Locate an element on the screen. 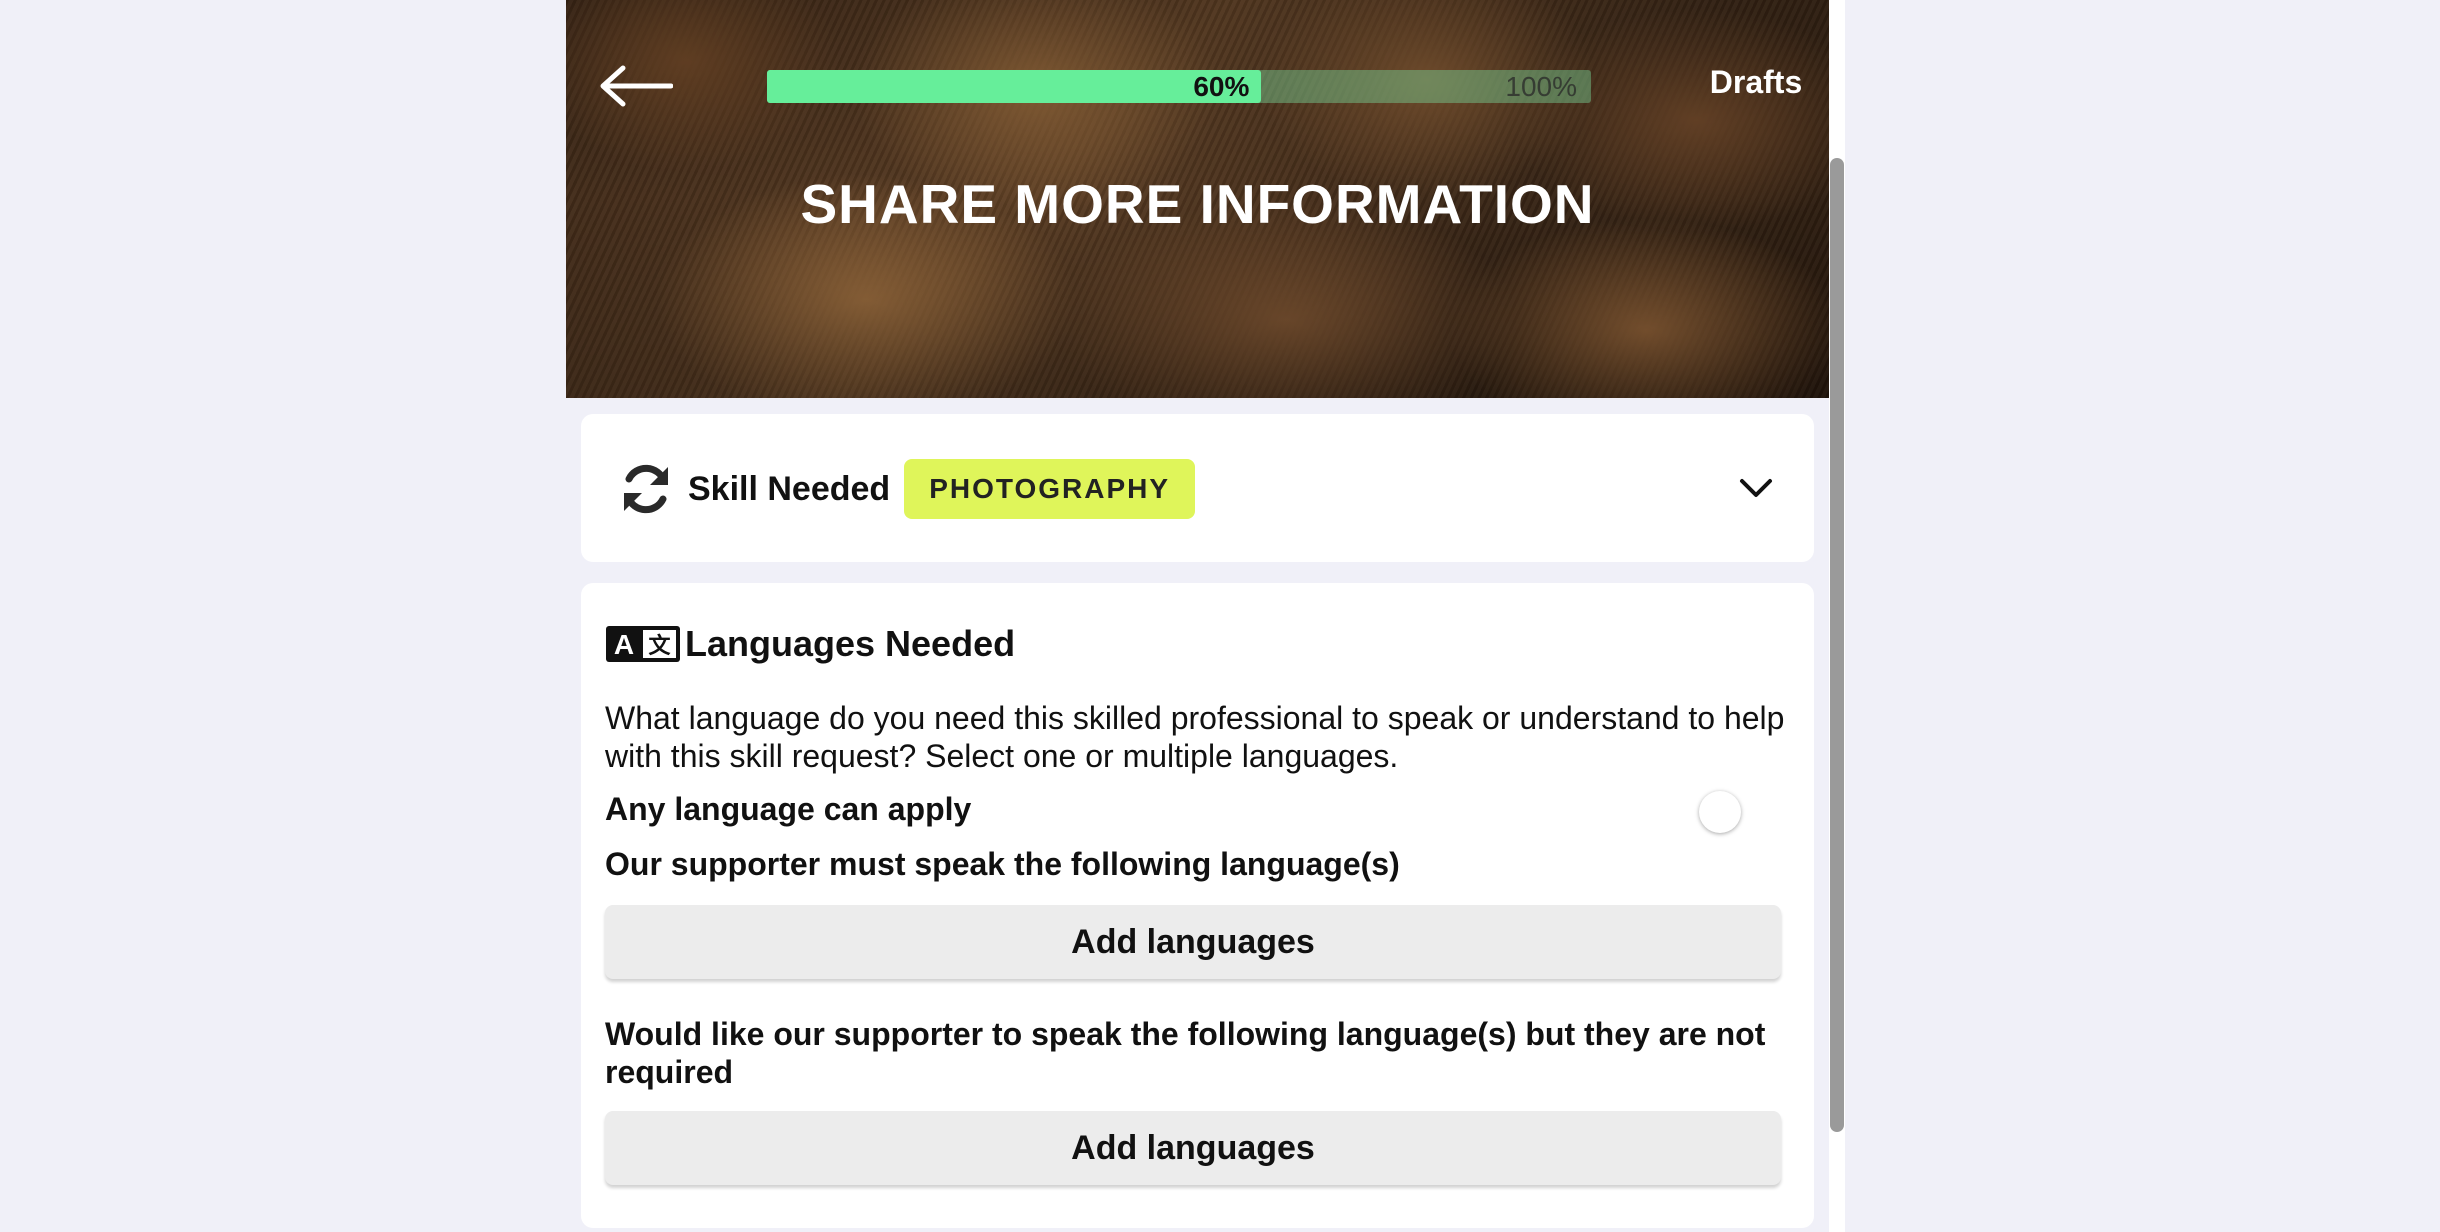  scrollbar-thumb is located at coordinates (1837, 645).